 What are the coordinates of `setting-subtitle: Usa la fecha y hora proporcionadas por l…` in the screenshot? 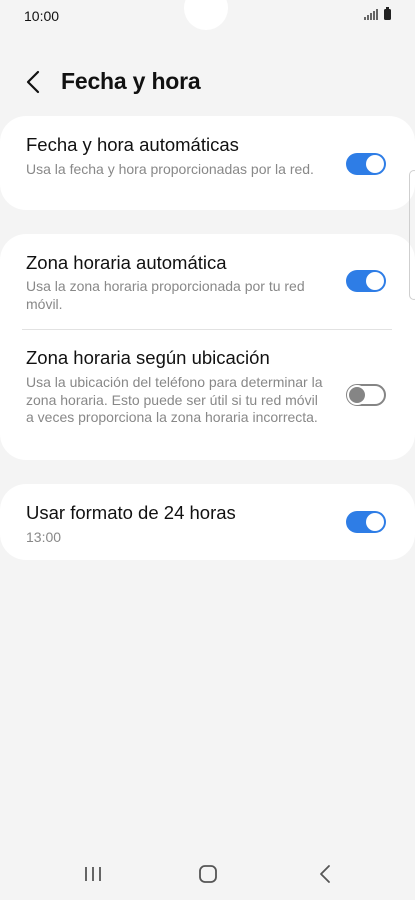 It's located at (170, 169).